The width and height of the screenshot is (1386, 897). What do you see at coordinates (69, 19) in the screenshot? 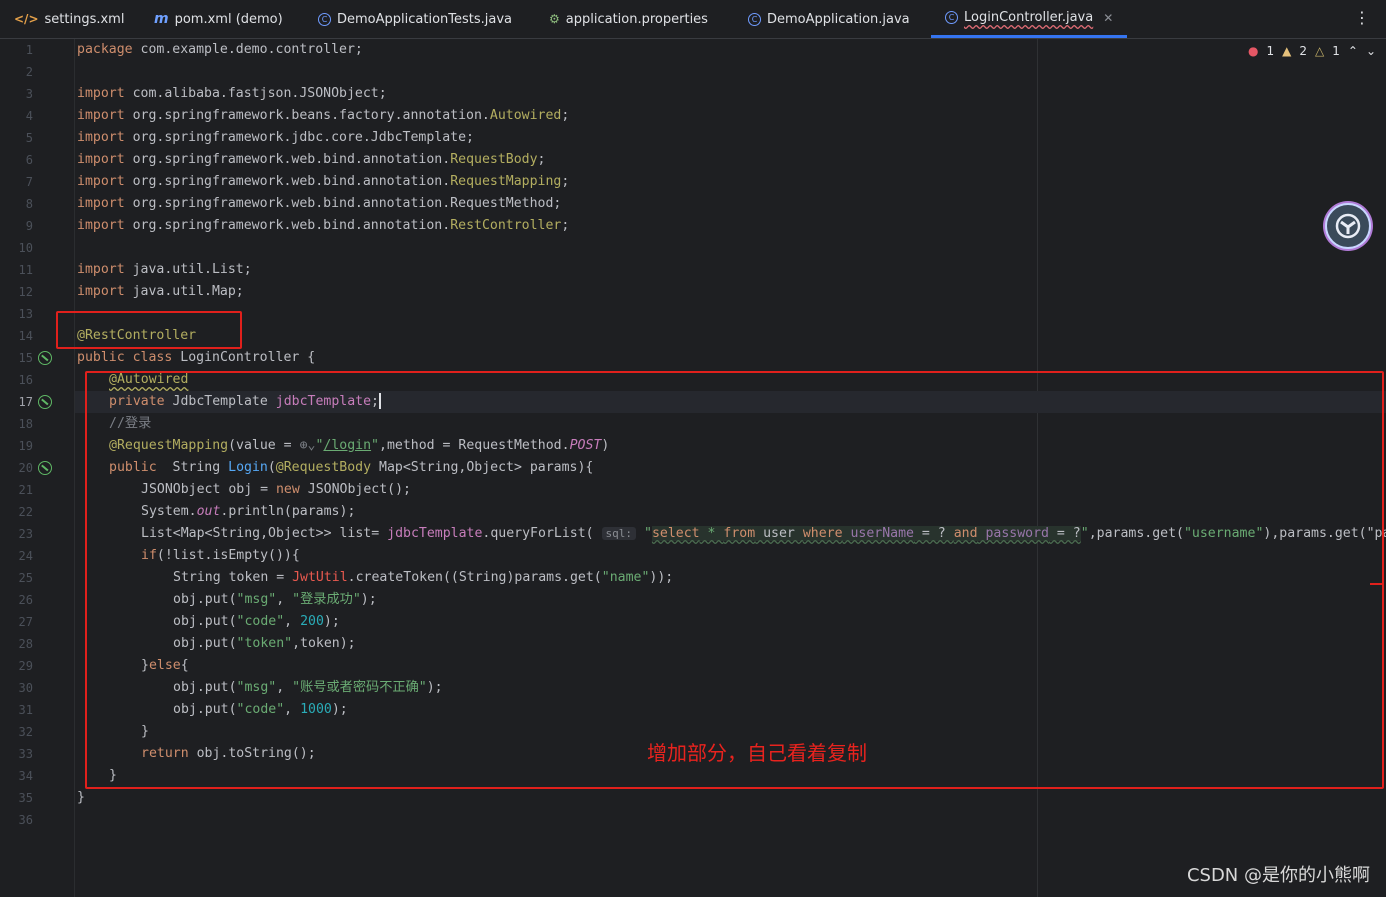
I see `tab-settings-xml: </> settings.xml` at bounding box center [69, 19].